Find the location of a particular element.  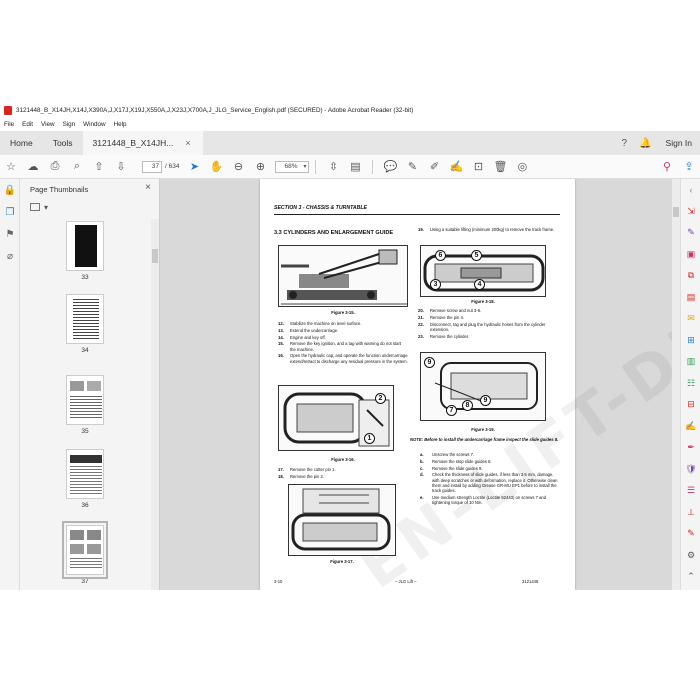

step-18: 18. Remove the pin 2. is located at coordinates (301, 476).